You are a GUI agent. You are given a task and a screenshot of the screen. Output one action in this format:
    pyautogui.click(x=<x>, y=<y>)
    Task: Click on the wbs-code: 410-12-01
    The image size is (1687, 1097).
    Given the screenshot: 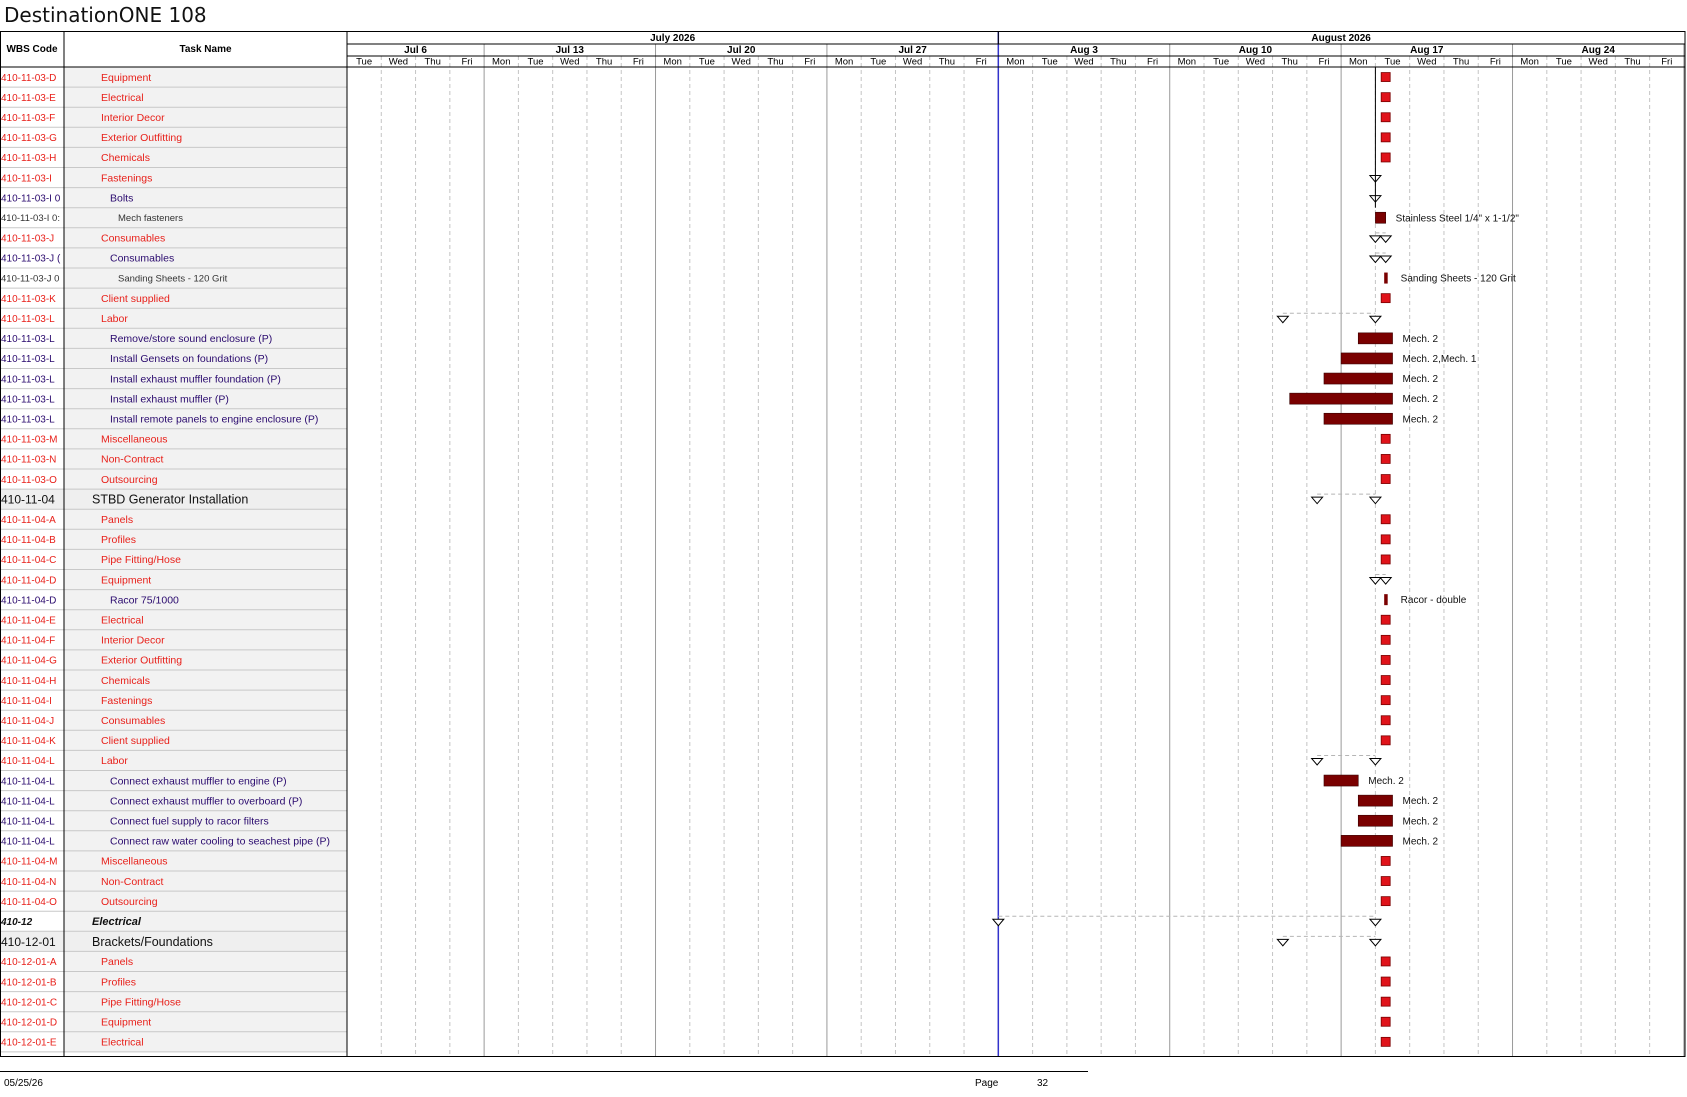 What is the action you would take?
    pyautogui.click(x=28, y=942)
    